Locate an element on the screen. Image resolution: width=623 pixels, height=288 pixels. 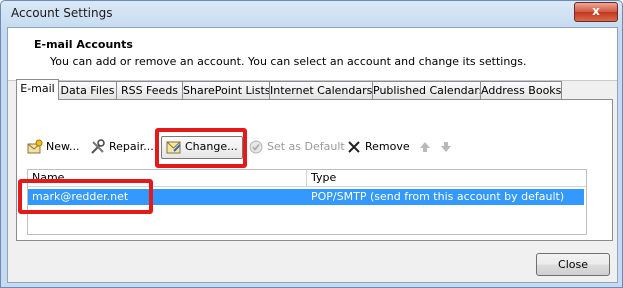
tab-sharepoint-lists: SharePoint Lists is located at coordinates (226, 90).